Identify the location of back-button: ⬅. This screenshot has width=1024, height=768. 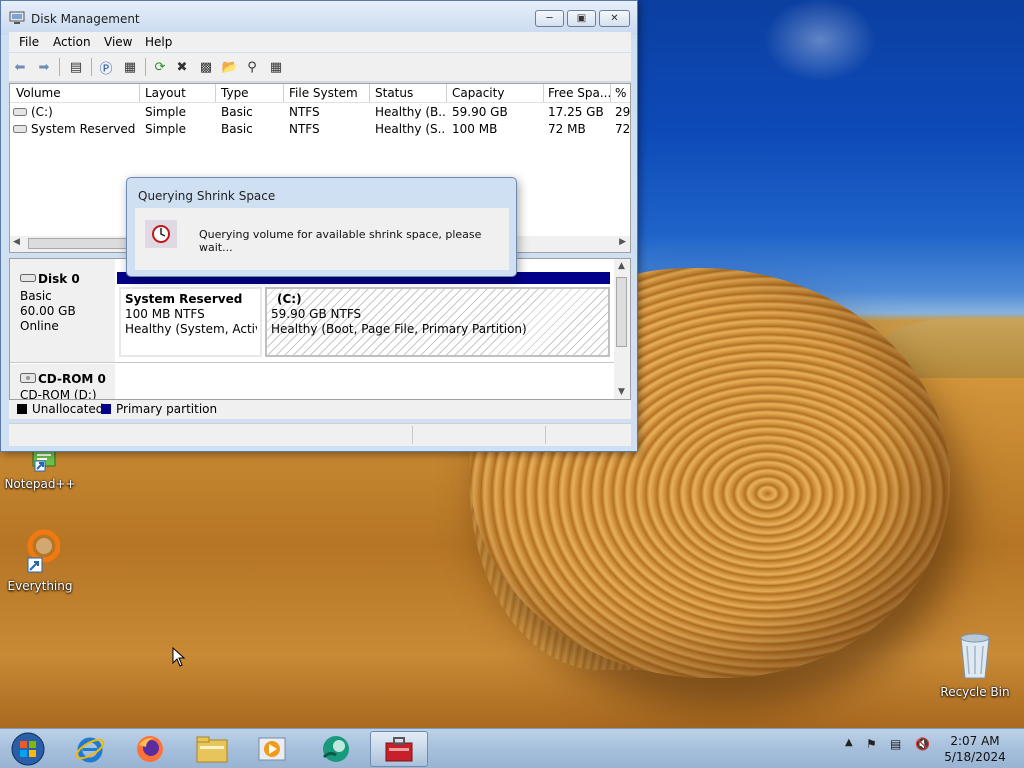
(20, 67).